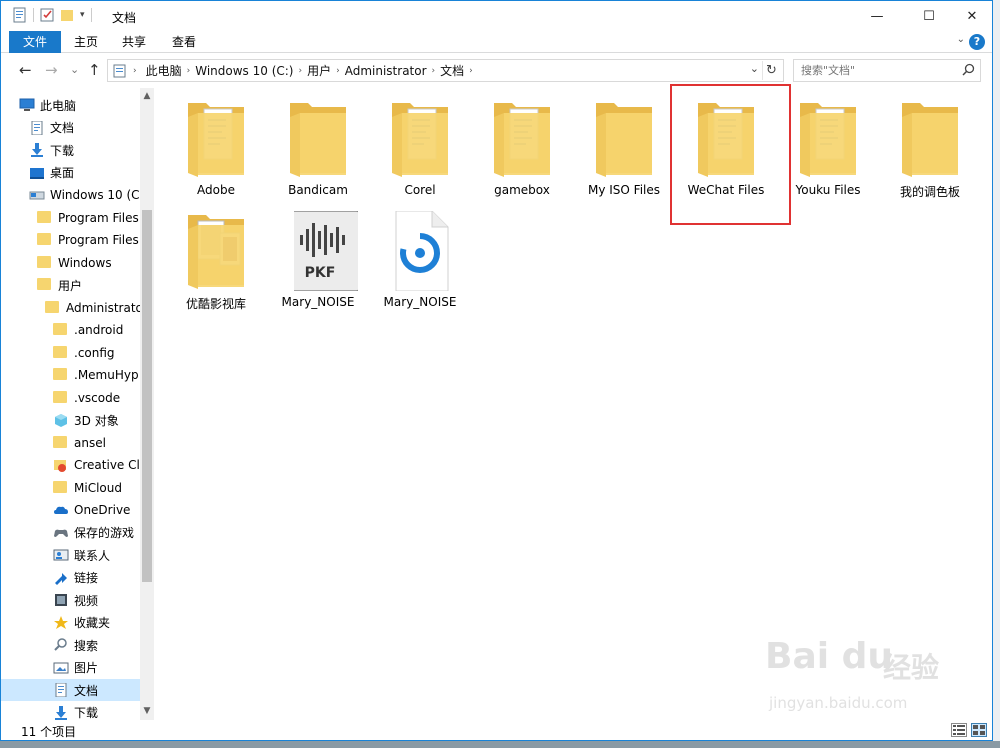 This screenshot has height=748, width=1000. What do you see at coordinates (147, 711) in the screenshot?
I see `scroll-down-button: ▼` at bounding box center [147, 711].